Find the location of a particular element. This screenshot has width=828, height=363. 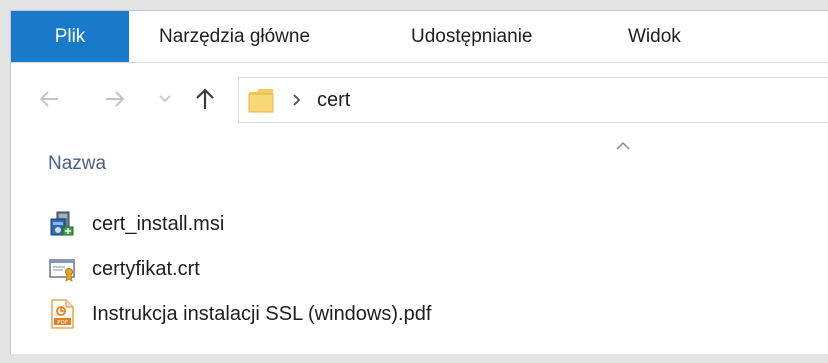

column-header-name: Nazwa is located at coordinates (77, 164).